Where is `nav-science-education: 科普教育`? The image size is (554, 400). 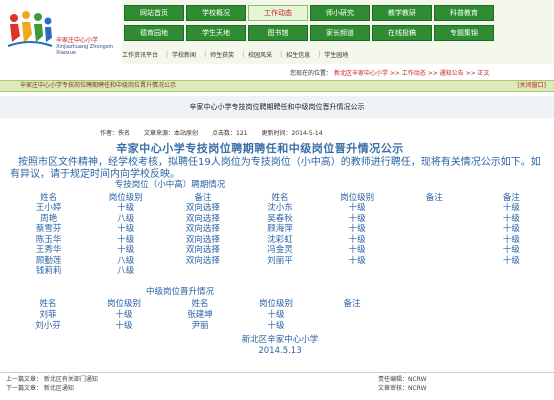 nav-science-education: 科普教育 is located at coordinates (464, 13).